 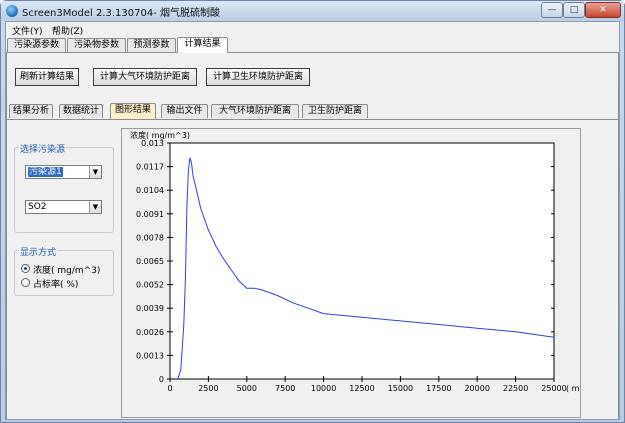 What do you see at coordinates (36, 45) in the screenshot?
I see `tab-pollution-source: 污染源参数` at bounding box center [36, 45].